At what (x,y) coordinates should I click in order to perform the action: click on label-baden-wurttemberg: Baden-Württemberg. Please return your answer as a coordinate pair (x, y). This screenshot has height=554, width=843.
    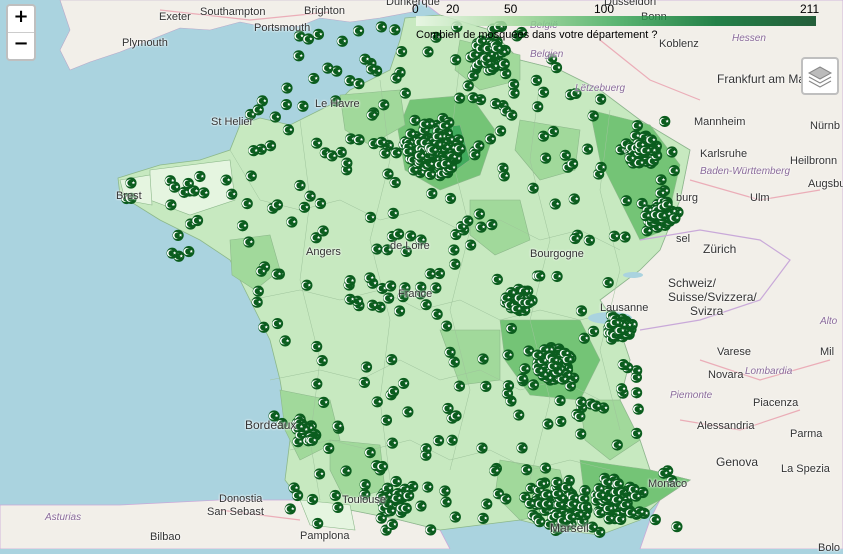
    Looking at the image, I should click on (745, 171).